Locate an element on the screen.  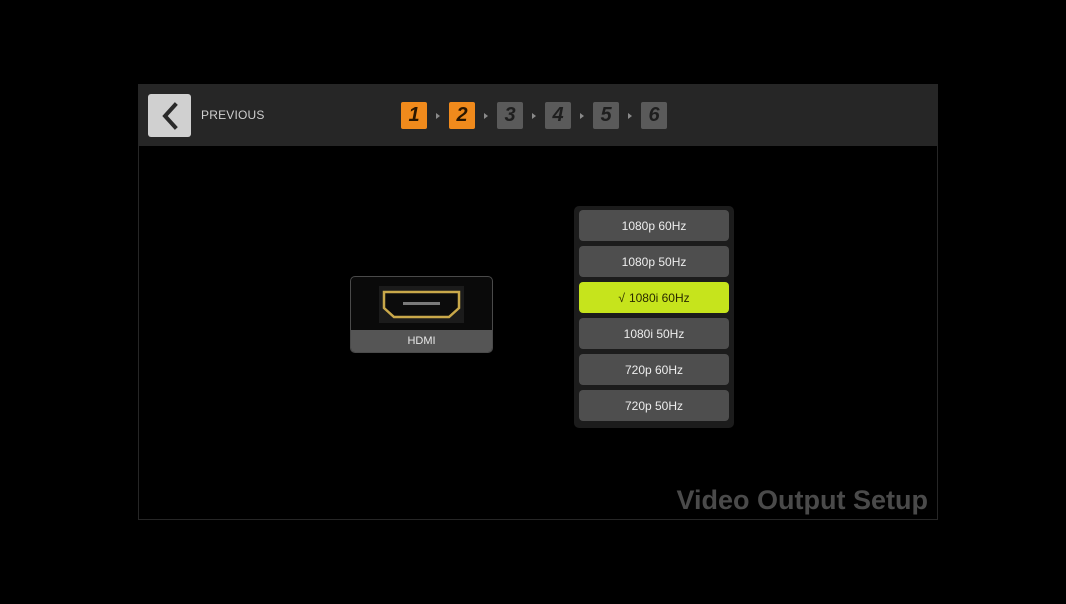
resolution-option-720p-50hz: 720p 50Hz is located at coordinates (654, 405).